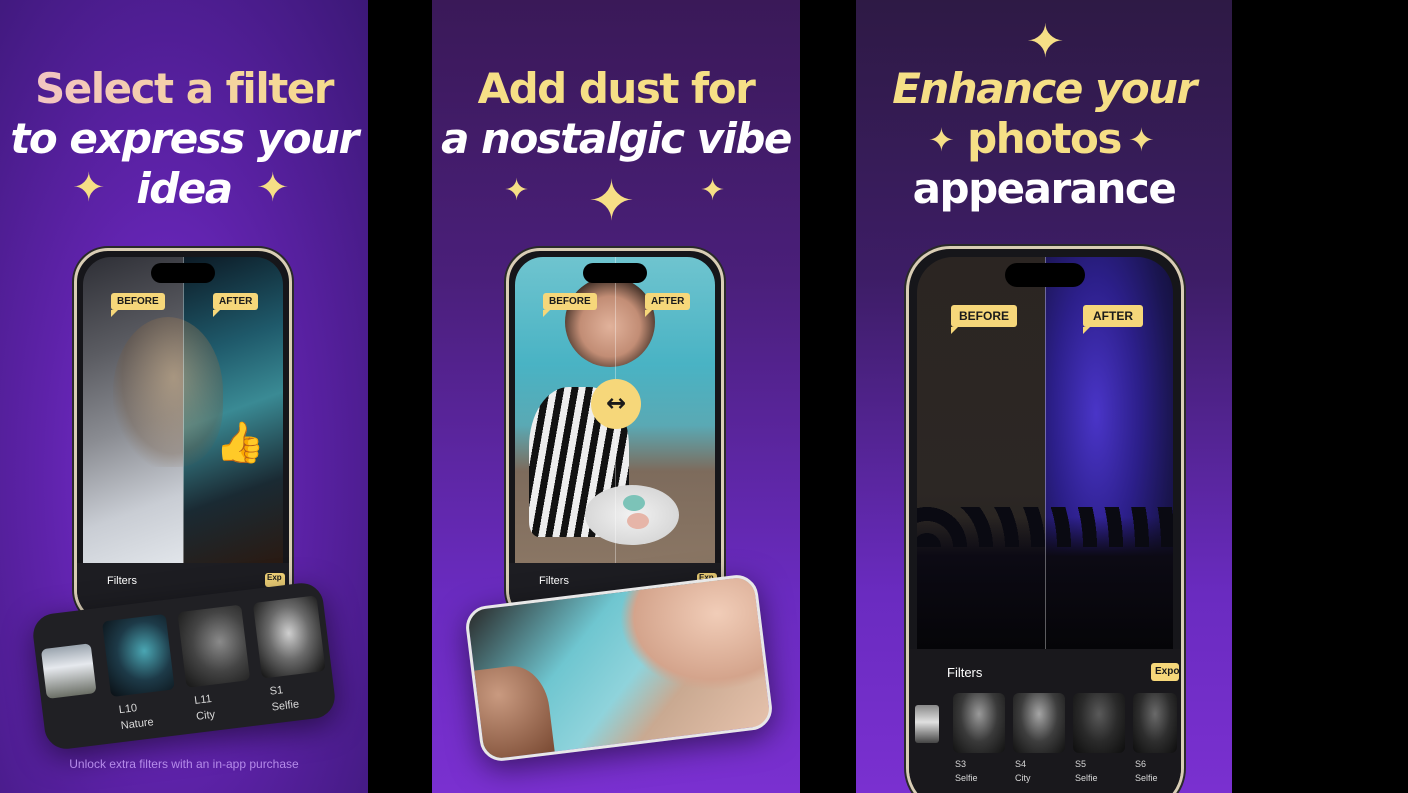  Describe the element at coordinates (183, 436) in the screenshot. I see `phone-mockup: BEFORE AFTER 👍 Filters Exp` at that location.